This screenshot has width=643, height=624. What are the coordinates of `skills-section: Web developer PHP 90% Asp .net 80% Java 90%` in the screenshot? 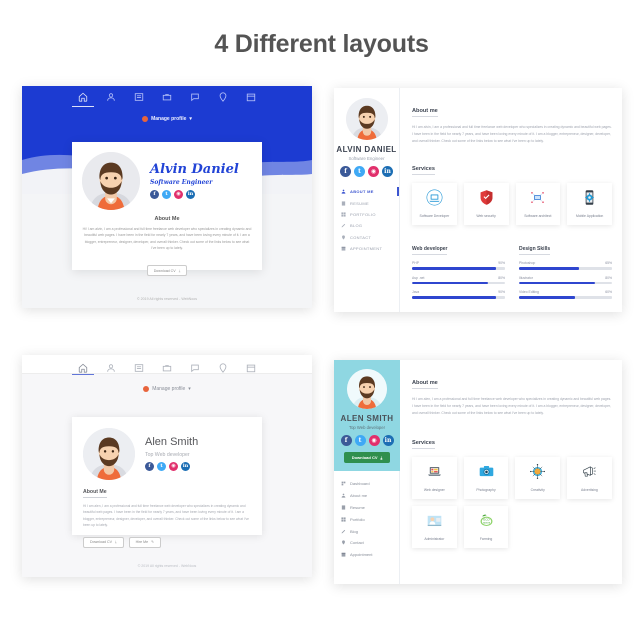 It's located at (512, 268).